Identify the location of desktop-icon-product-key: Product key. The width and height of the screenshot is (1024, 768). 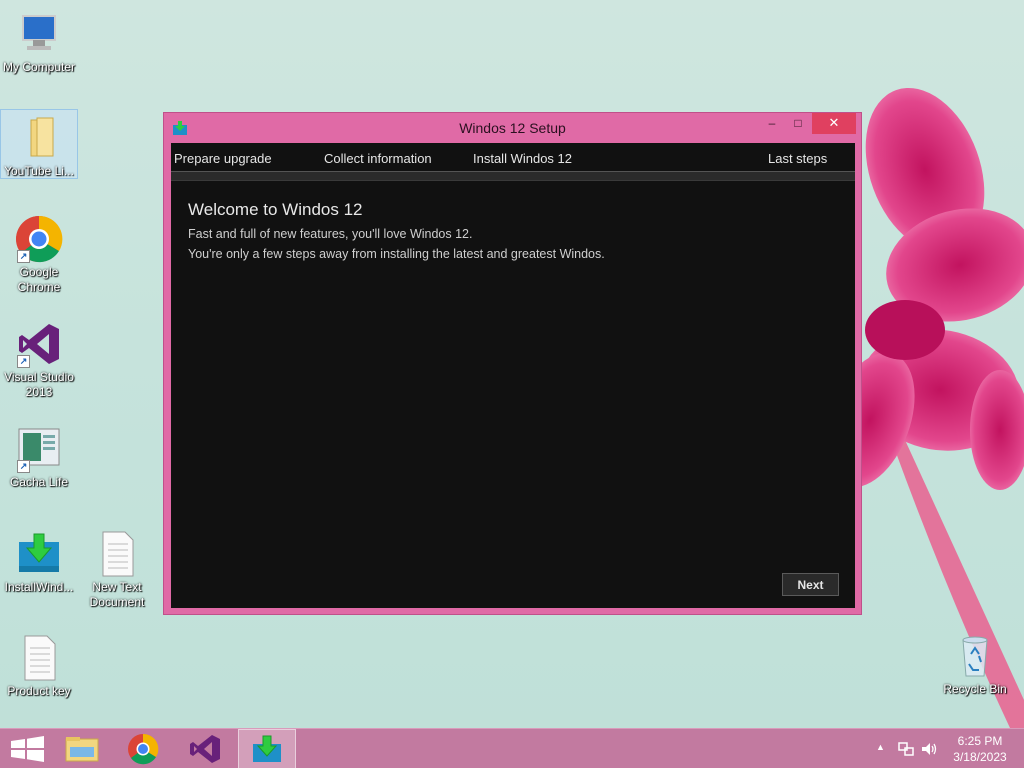
(39, 666).